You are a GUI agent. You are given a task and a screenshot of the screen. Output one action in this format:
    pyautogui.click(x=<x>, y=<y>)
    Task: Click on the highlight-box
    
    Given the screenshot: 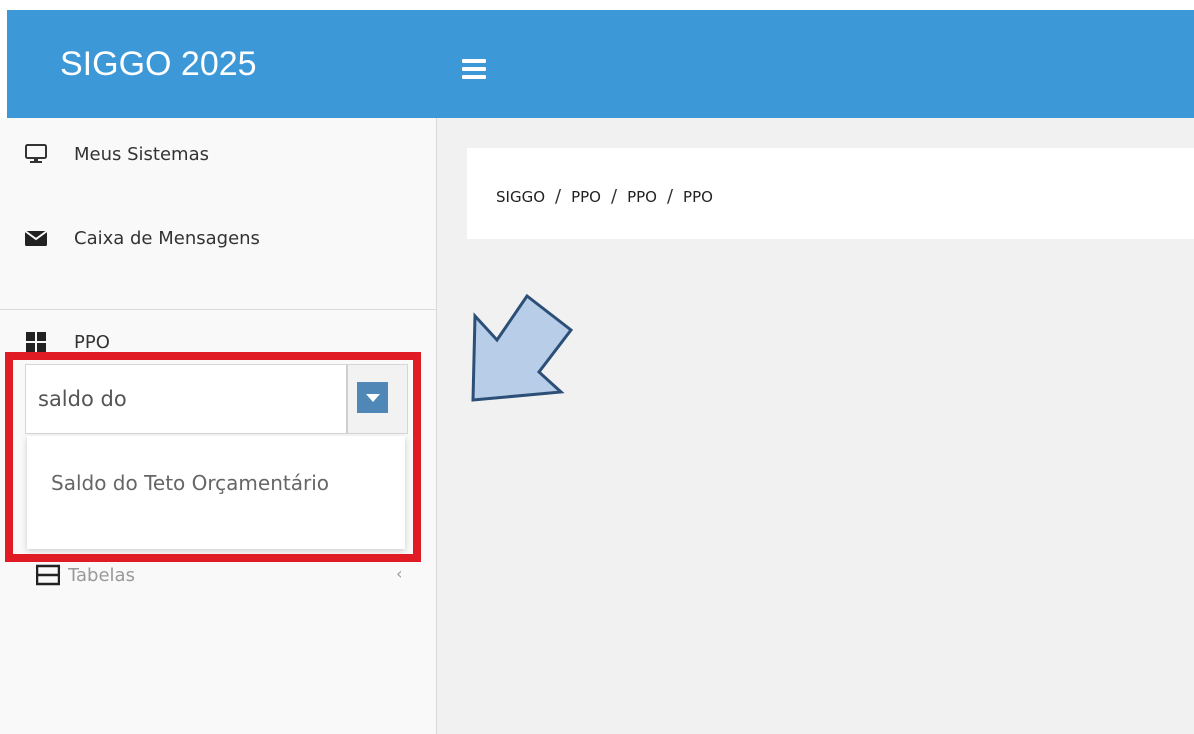 What is the action you would take?
    pyautogui.click(x=213, y=457)
    